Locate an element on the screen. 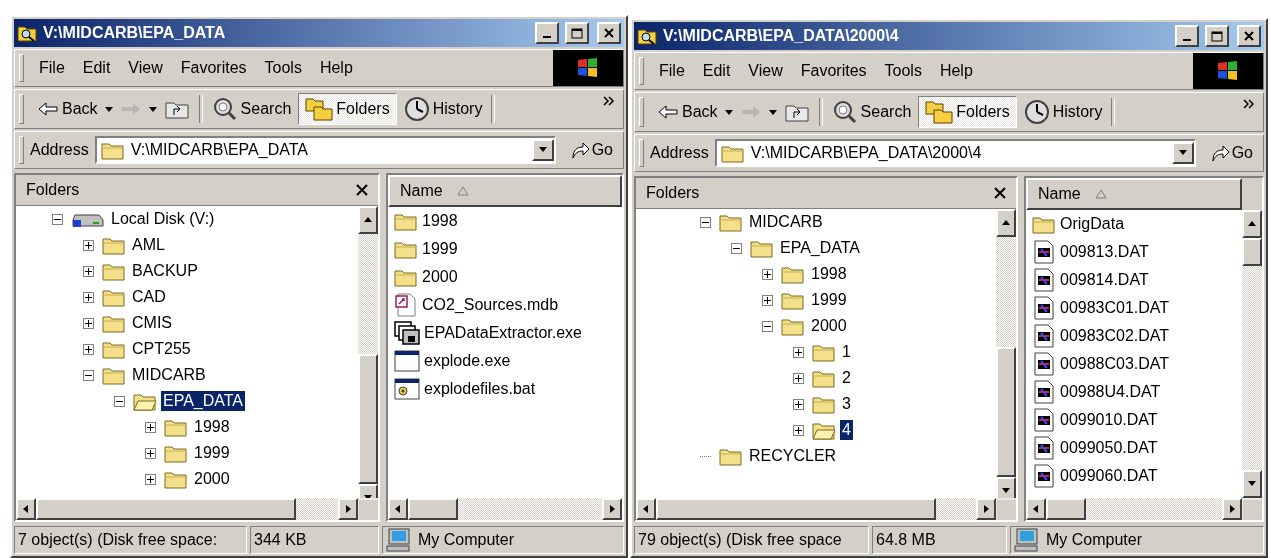 This screenshot has height=558, width=1271. file-name: 009814.DAT is located at coordinates (1104, 280).